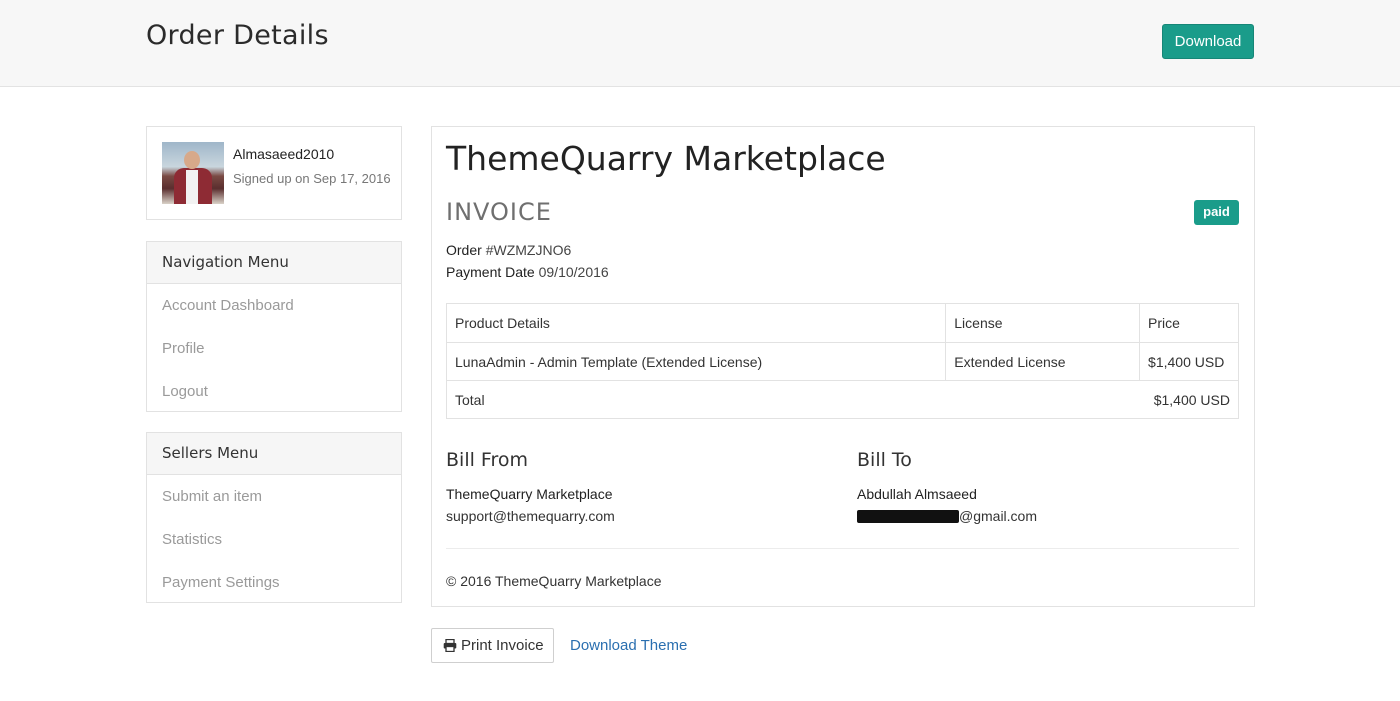 Image resolution: width=1400 pixels, height=701 pixels. I want to click on bill-to-name: Abdullah Almsaeed, so click(917, 494).